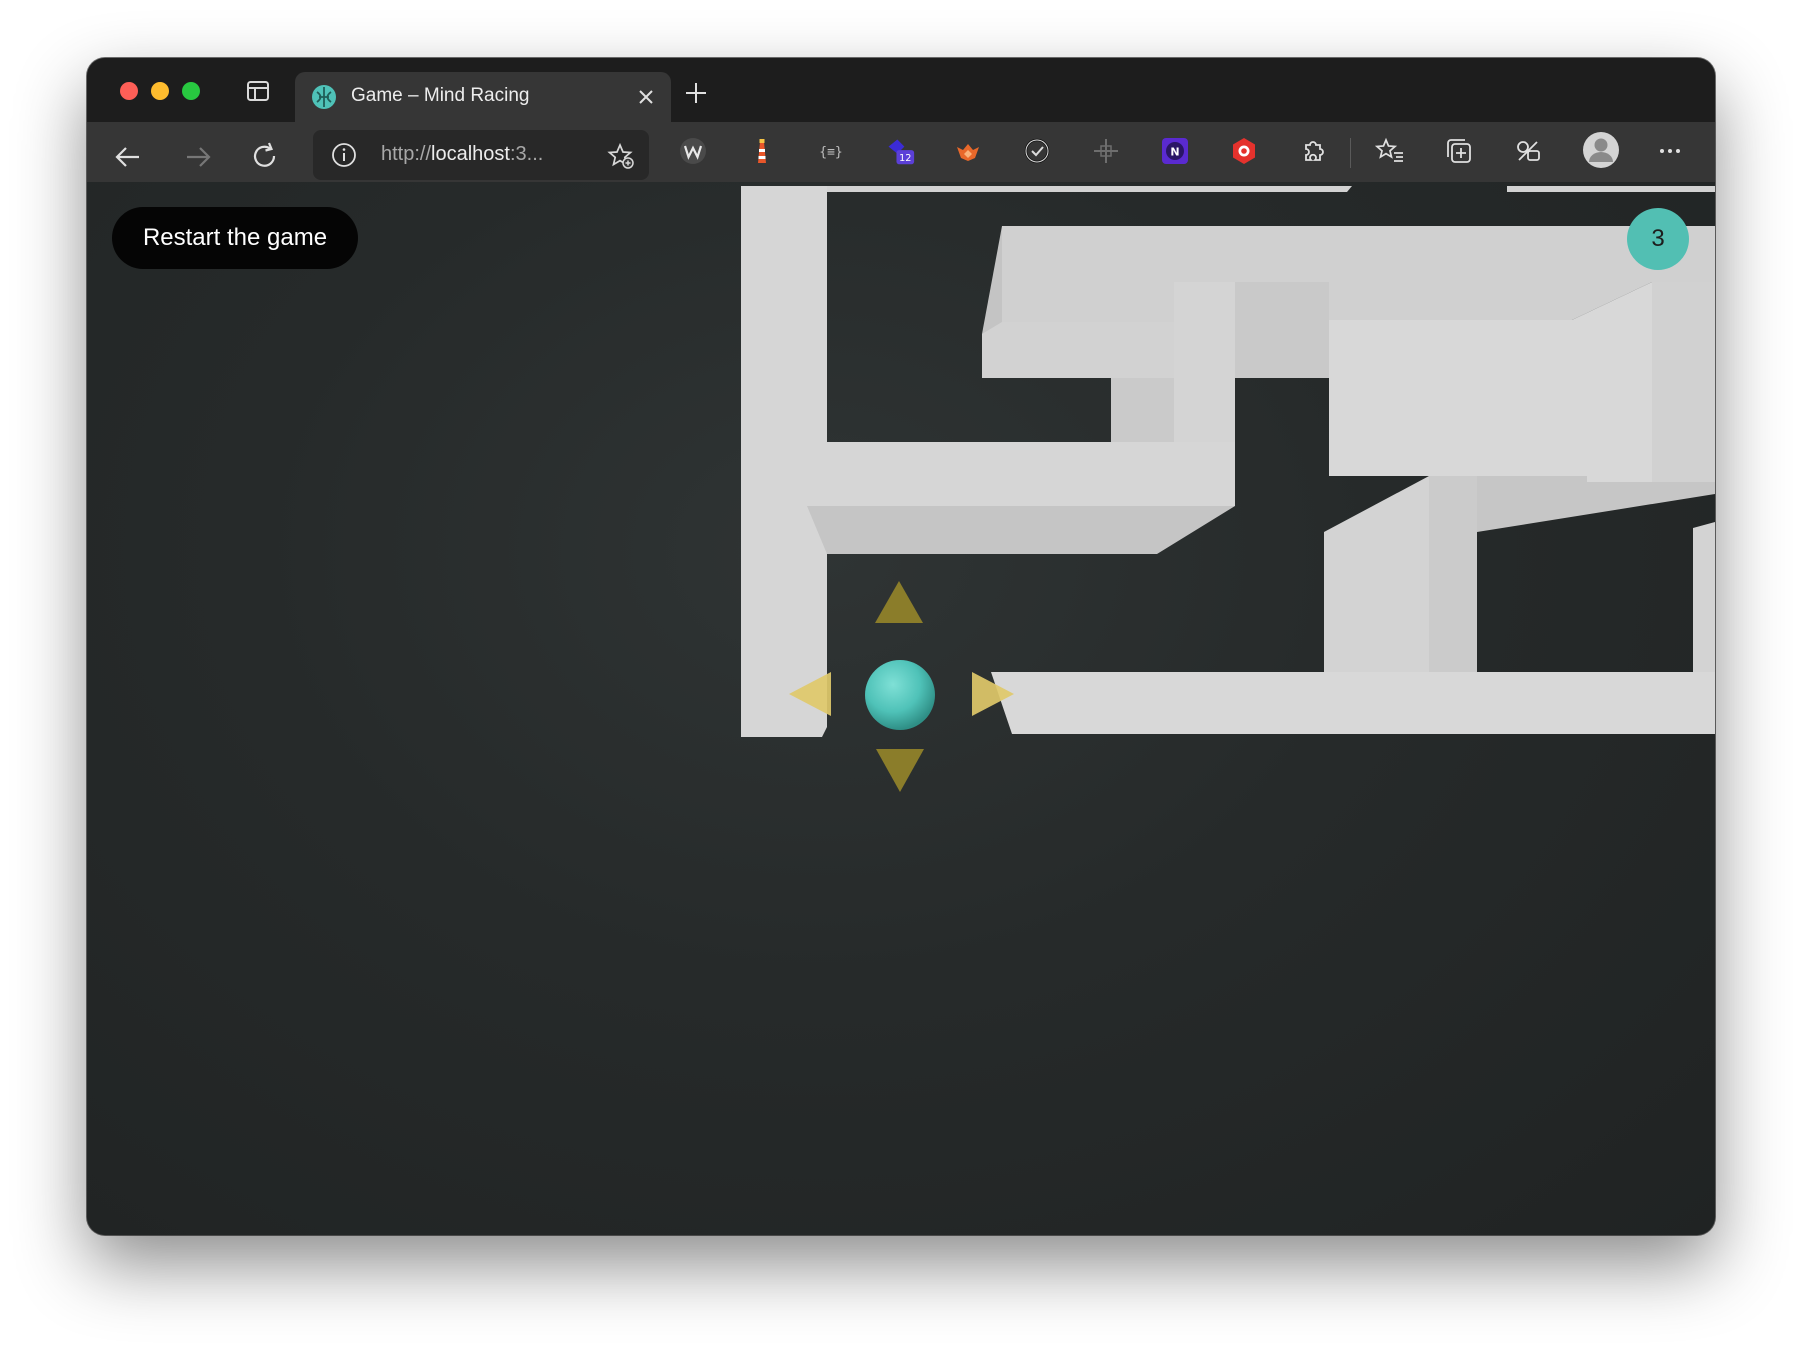  I want to click on circle-check-extension-icon, so click(1037, 151).